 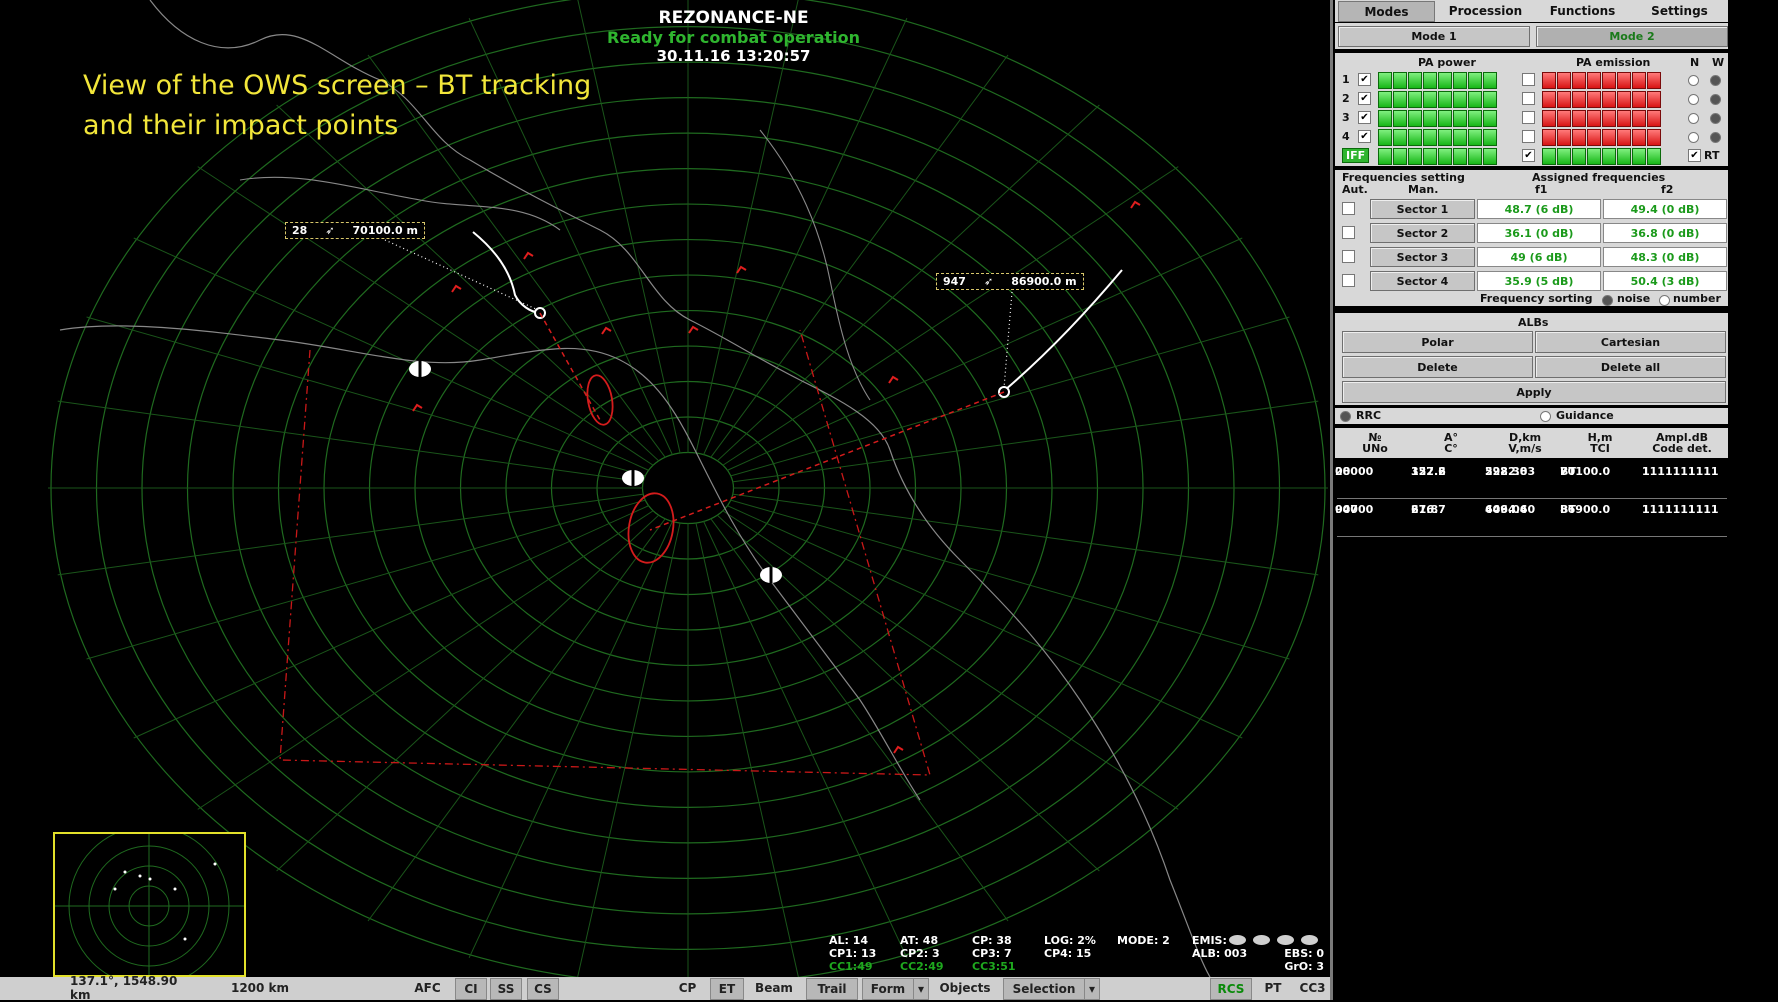 I want to click on selection-button: Selection, so click(x=1044, y=989).